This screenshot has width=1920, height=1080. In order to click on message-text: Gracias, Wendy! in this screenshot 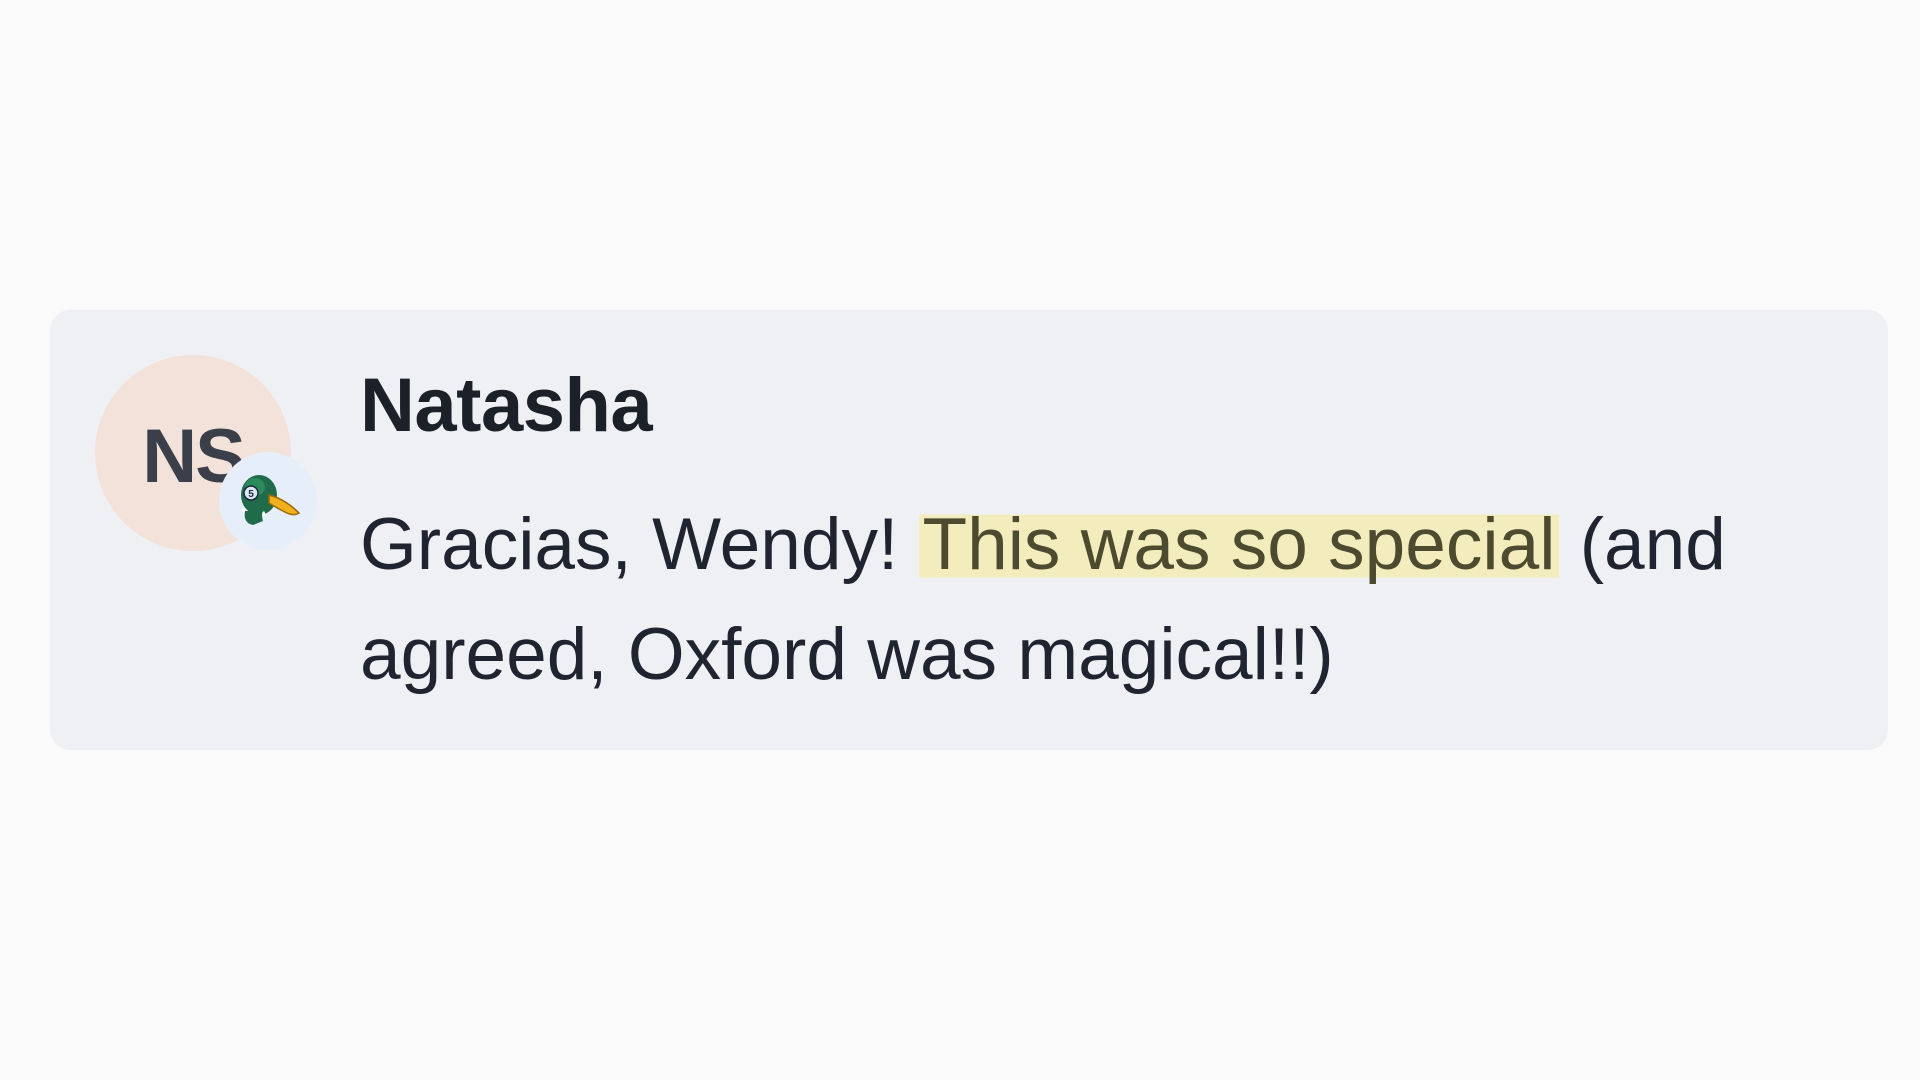, I will do `click(639, 544)`.